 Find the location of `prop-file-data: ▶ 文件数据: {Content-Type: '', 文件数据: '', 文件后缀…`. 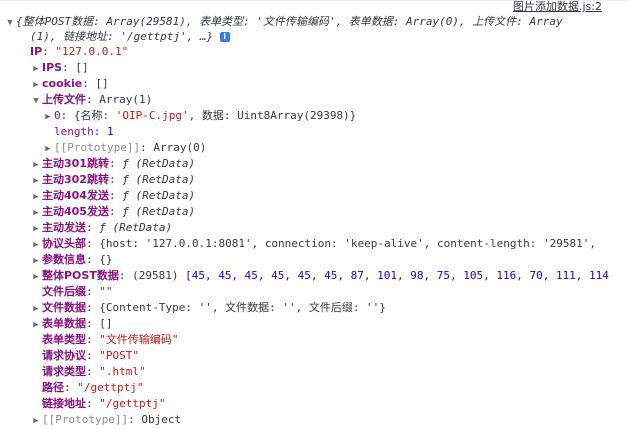

prop-file-data: ▶ 文件数据: {Content-Type: '', 文件数据: '', 文件后缀… is located at coordinates (208, 308).